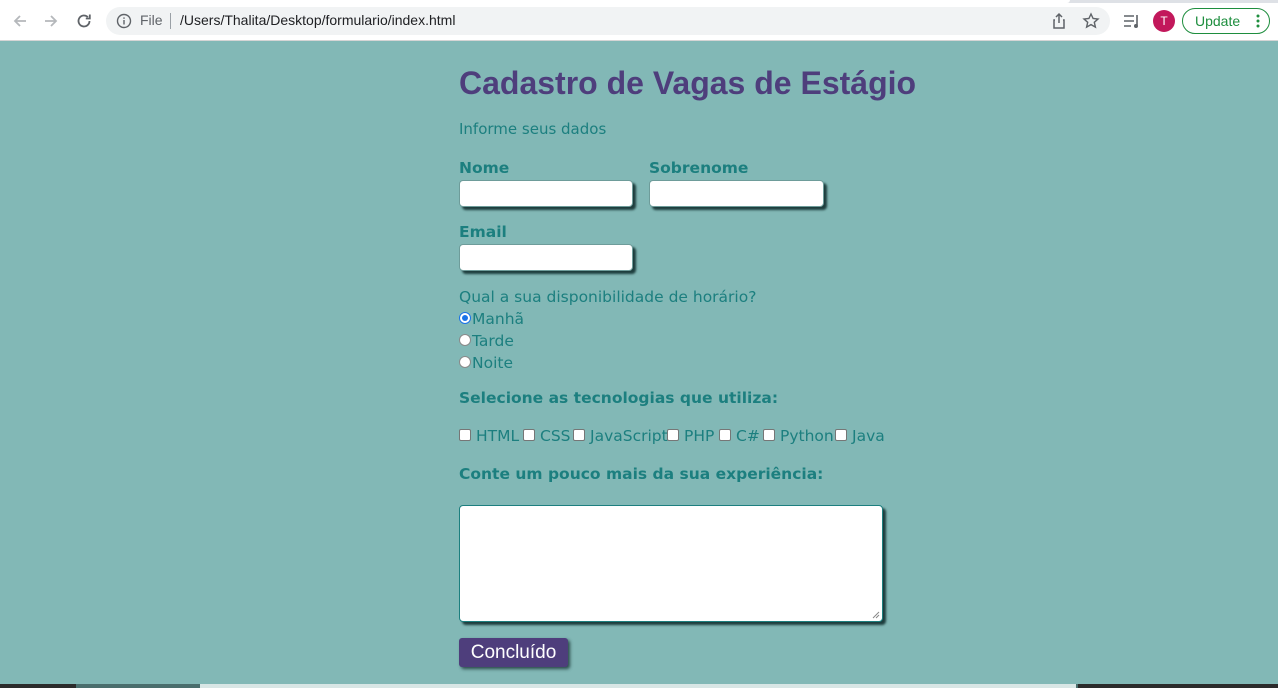 The image size is (1278, 688). Describe the element at coordinates (673, 435) in the screenshot. I see `checkbox-php` at that location.